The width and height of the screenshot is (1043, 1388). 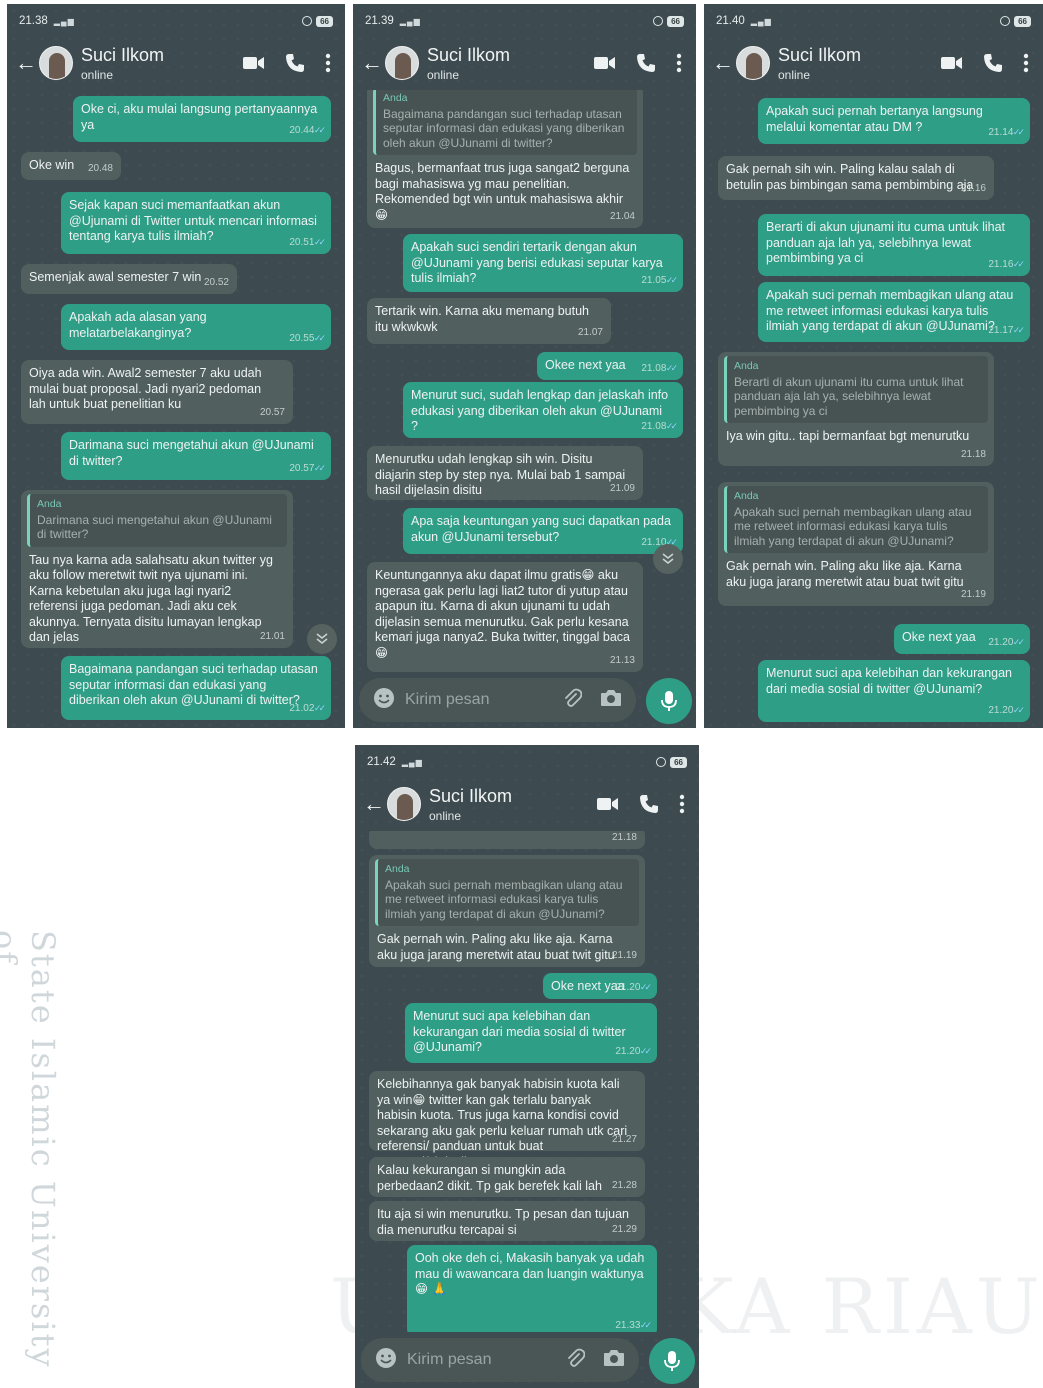 I want to click on message-time: 21.18, so click(x=973, y=454).